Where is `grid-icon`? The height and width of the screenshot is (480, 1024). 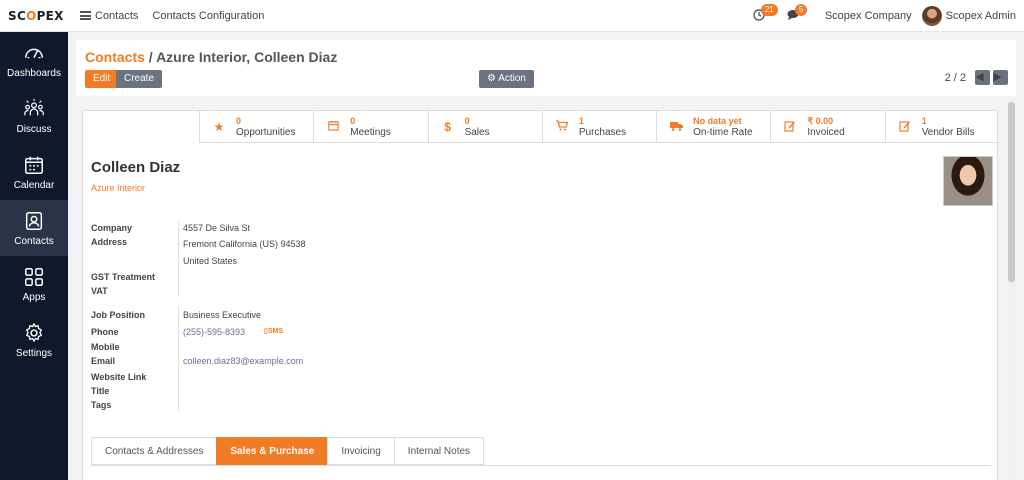 grid-icon is located at coordinates (34, 276).